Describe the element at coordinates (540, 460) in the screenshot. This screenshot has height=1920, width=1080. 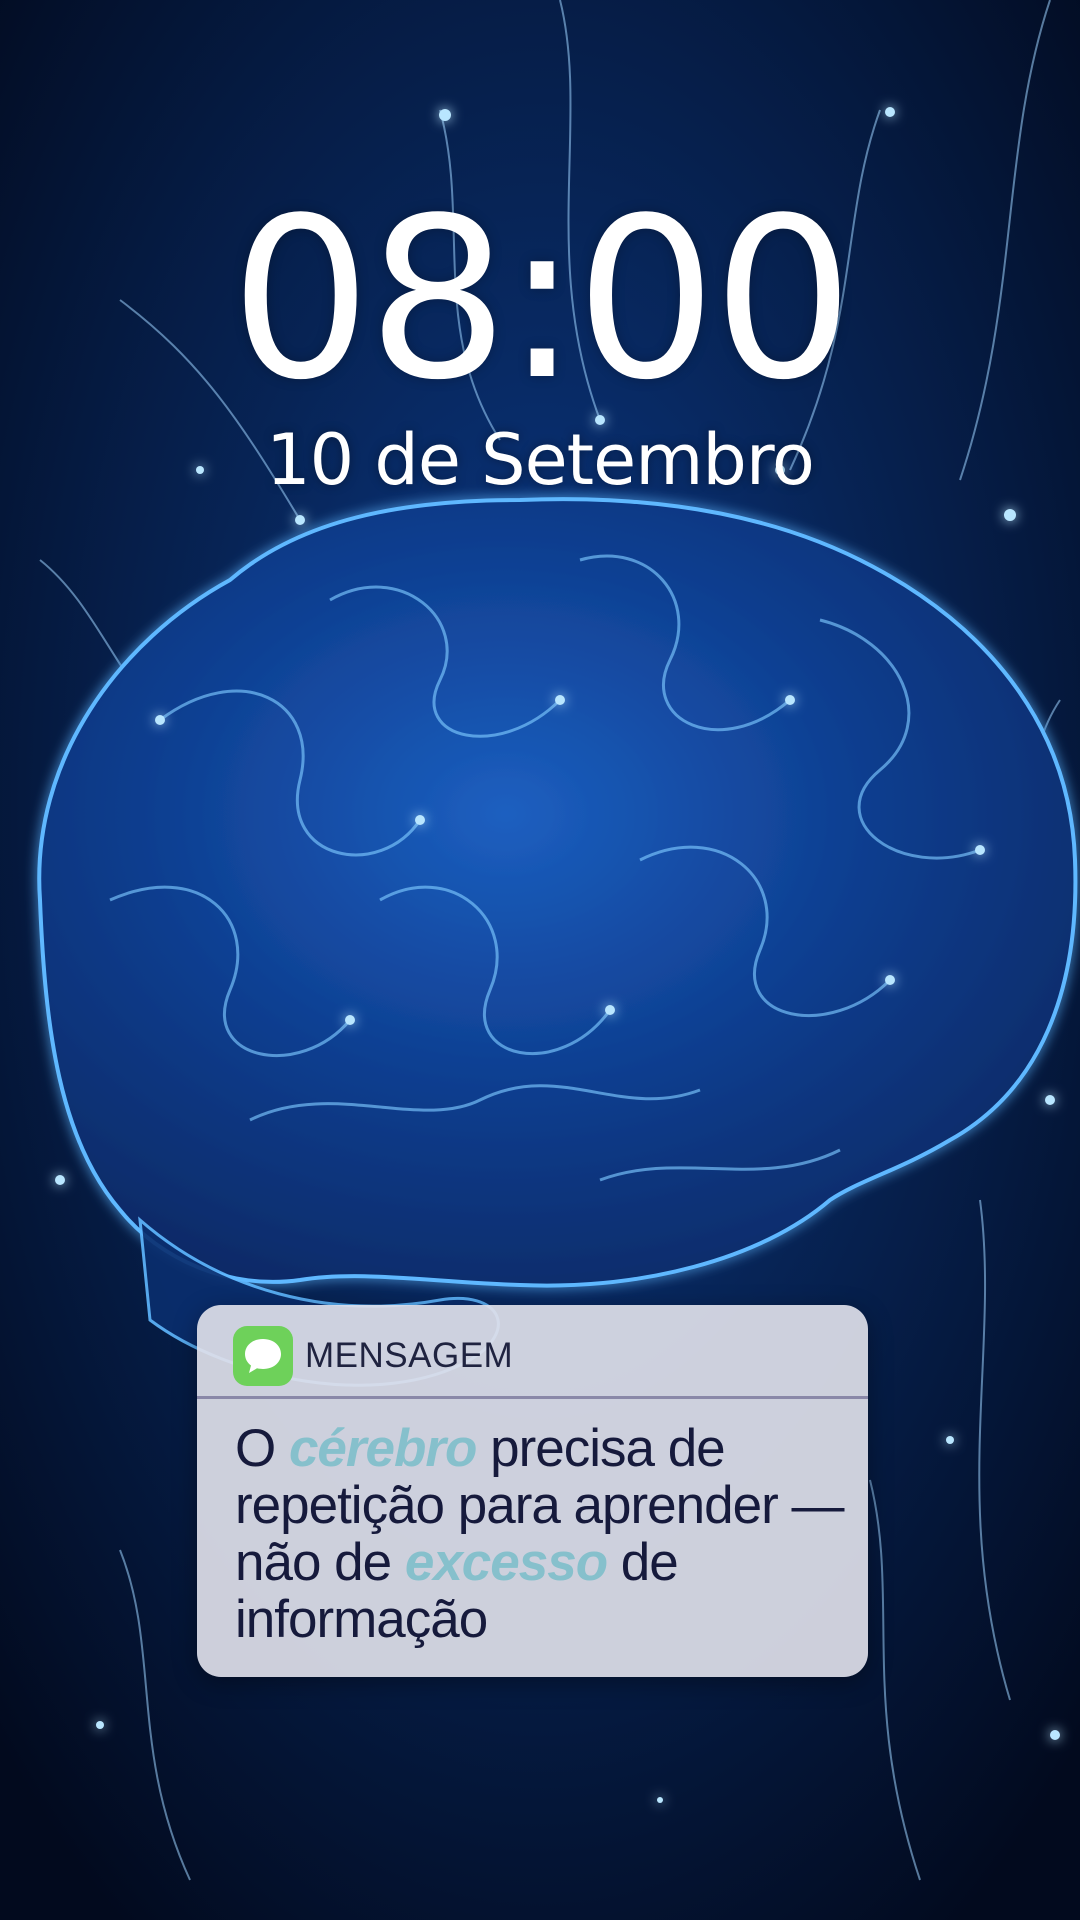
I see `lock-screen-date: 10 de Setembro` at that location.